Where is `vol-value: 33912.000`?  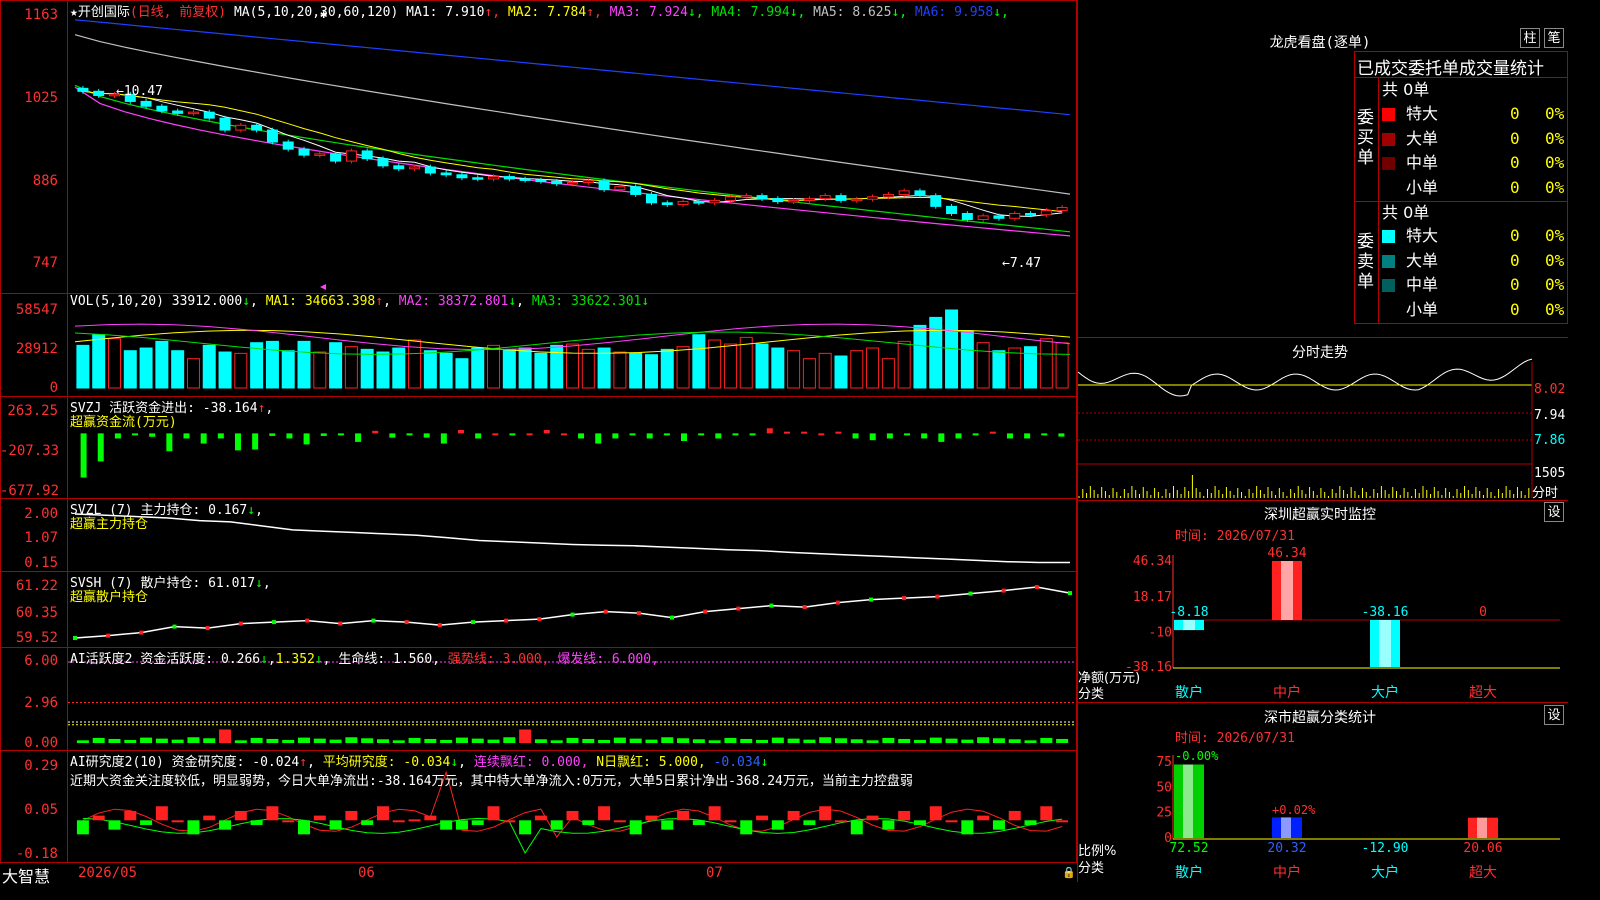
vol-value: 33912.000 is located at coordinates (207, 301).